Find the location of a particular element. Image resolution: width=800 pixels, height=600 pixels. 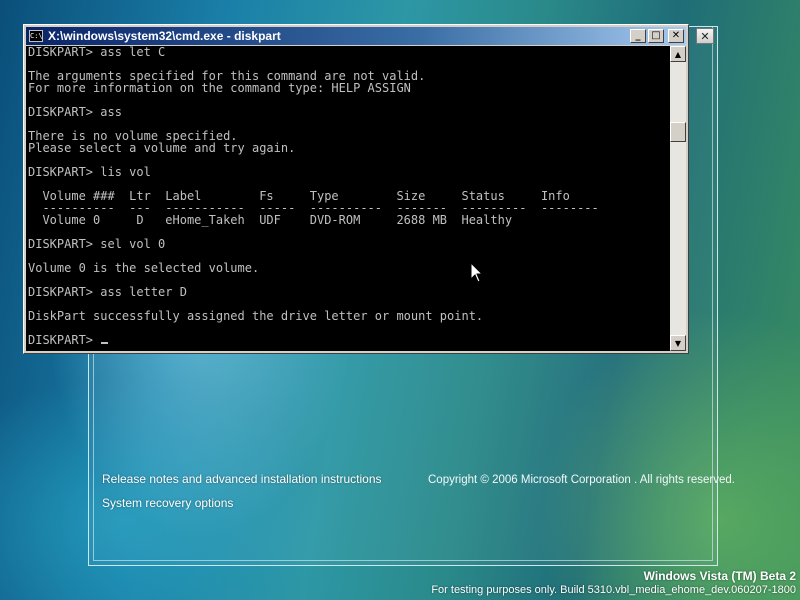

minimize-button: _ is located at coordinates (638, 36).